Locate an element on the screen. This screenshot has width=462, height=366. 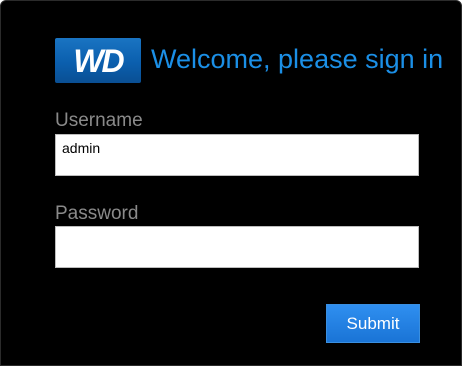
welcome-heading: Welcome, please sign in is located at coordinates (297, 59).